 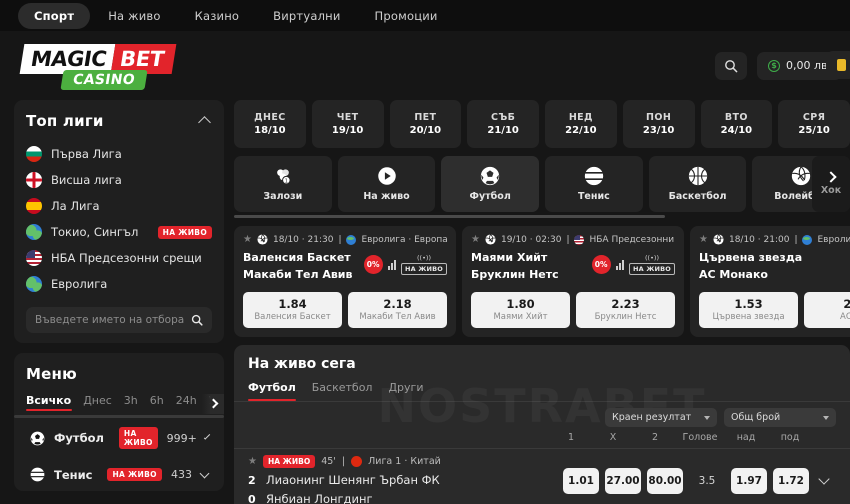 What do you see at coordinates (838, 65) in the screenshot?
I see `betslip-button` at bounding box center [838, 65].